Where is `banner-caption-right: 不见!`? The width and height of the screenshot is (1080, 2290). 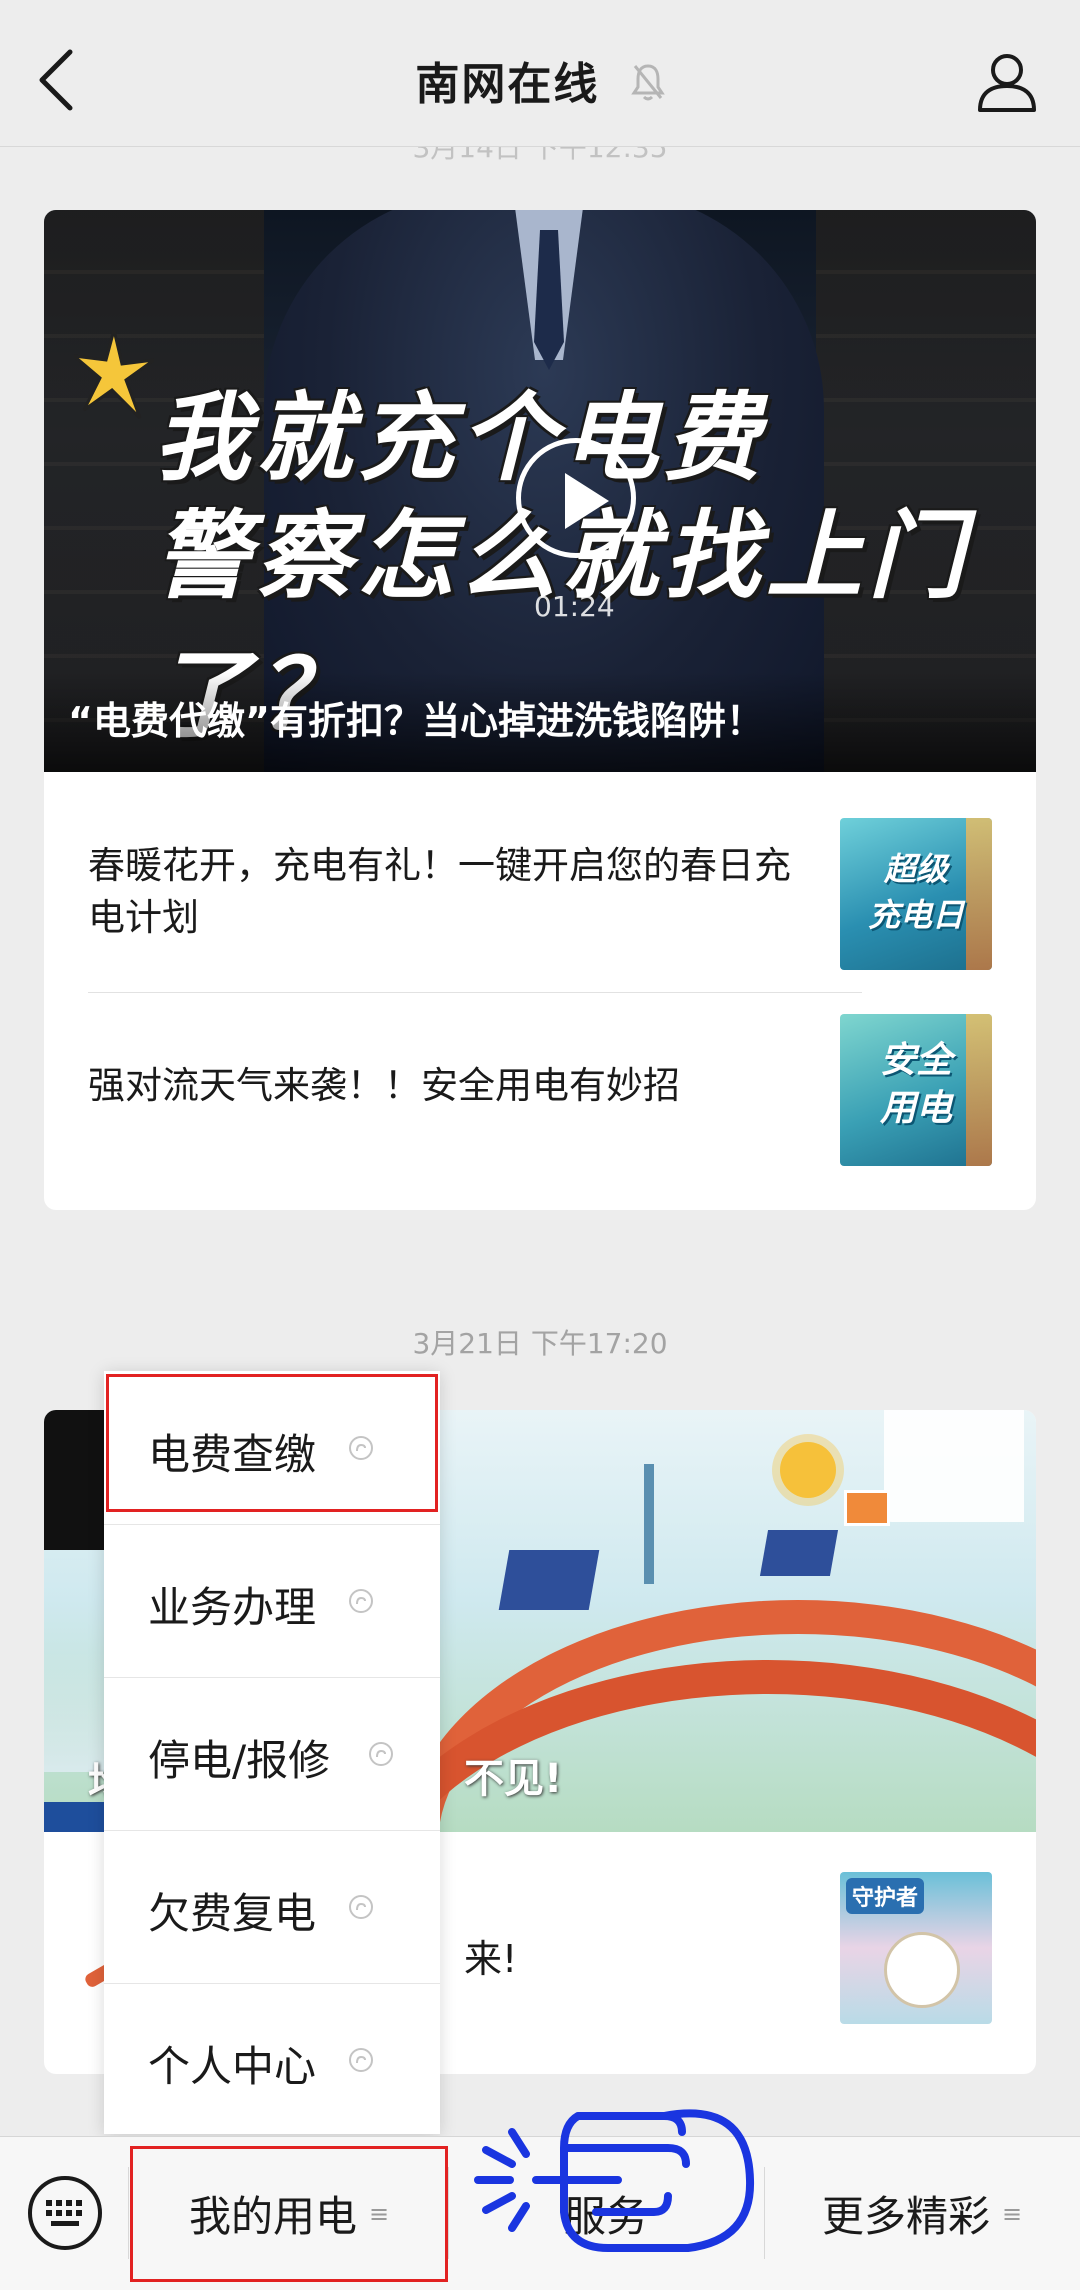 banner-caption-right: 不见! is located at coordinates (513, 1779).